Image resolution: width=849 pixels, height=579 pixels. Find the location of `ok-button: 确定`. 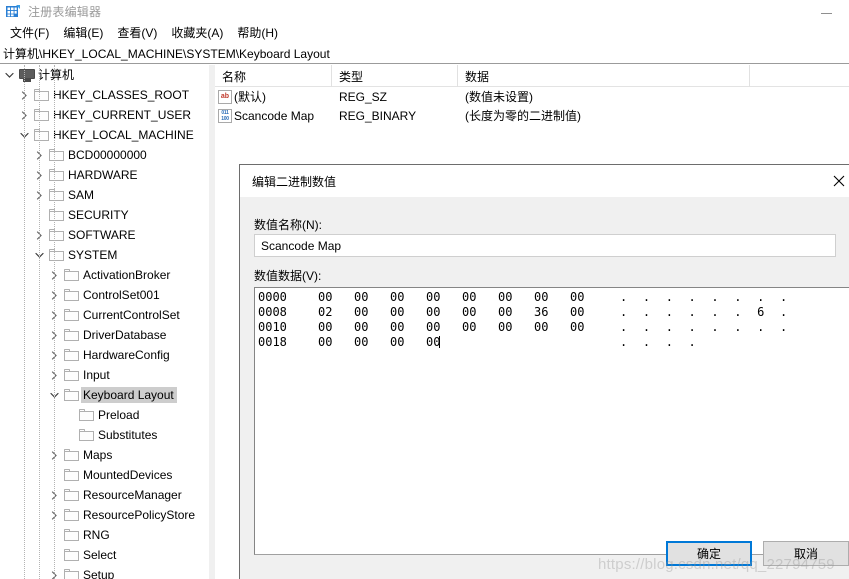

ok-button: 确定 is located at coordinates (709, 553).